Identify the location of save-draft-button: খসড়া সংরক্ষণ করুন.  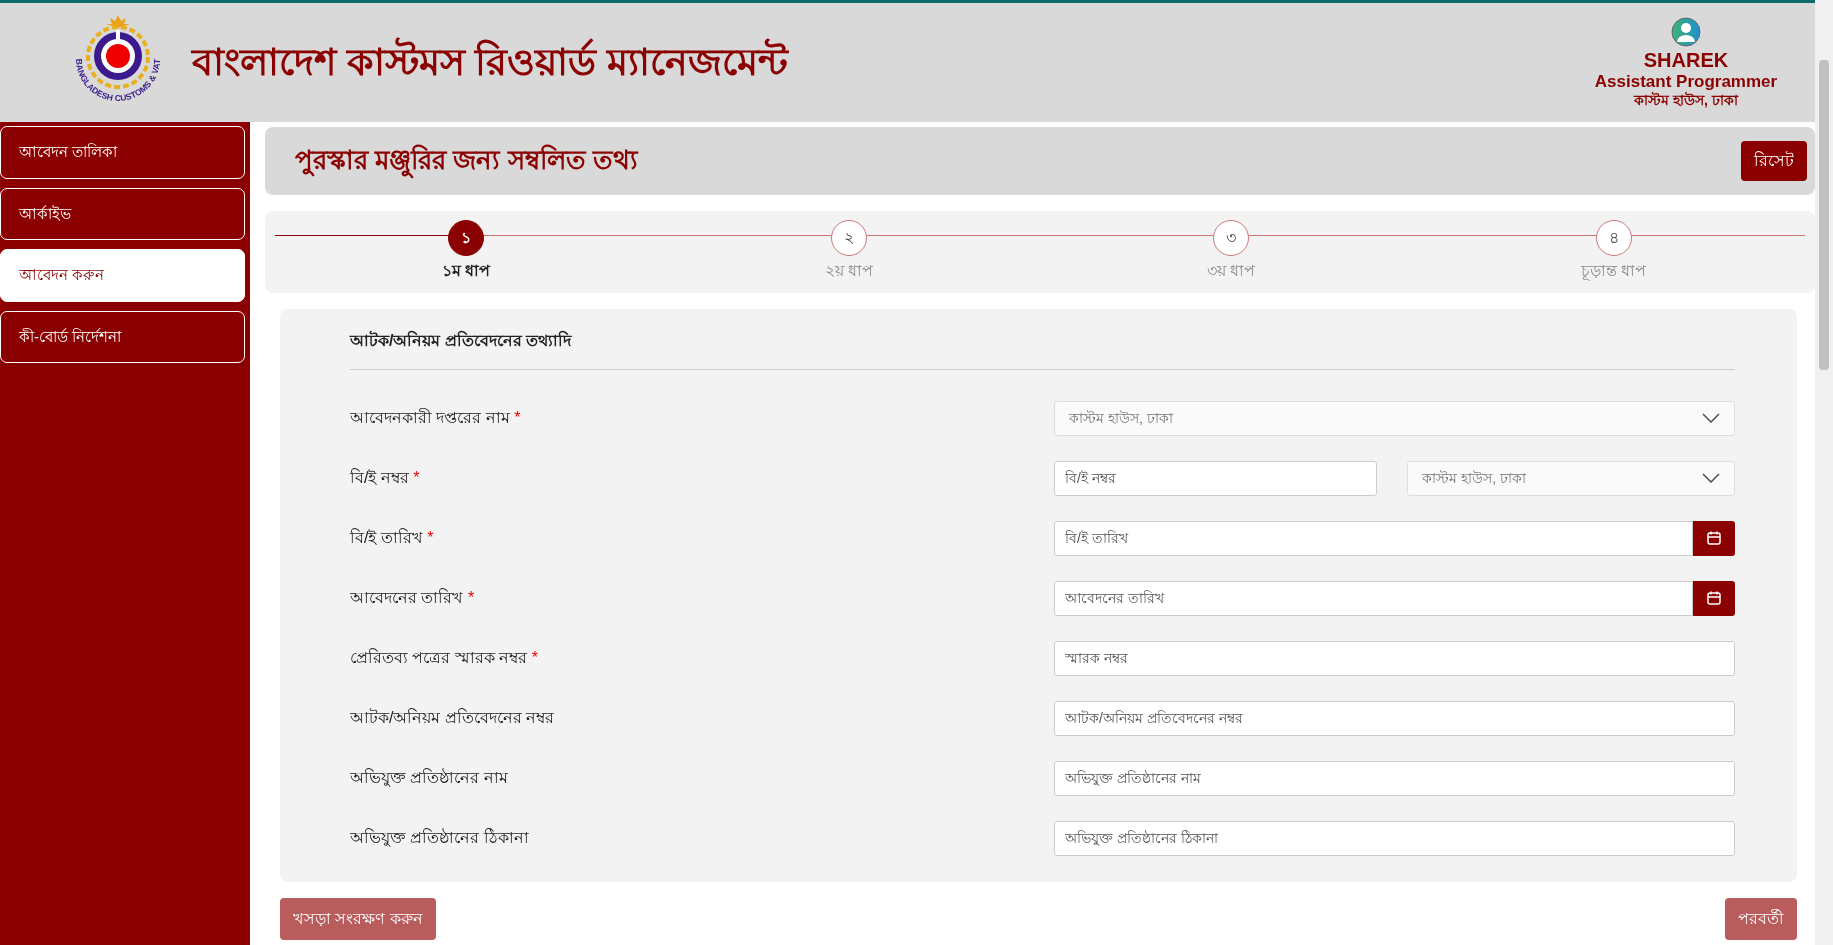
(358, 919).